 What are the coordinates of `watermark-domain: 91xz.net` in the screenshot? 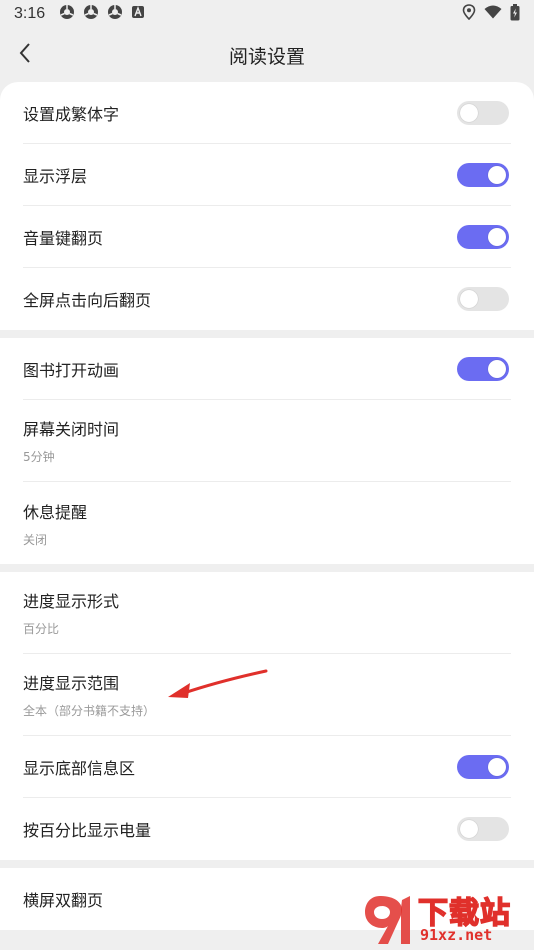 It's located at (456, 935).